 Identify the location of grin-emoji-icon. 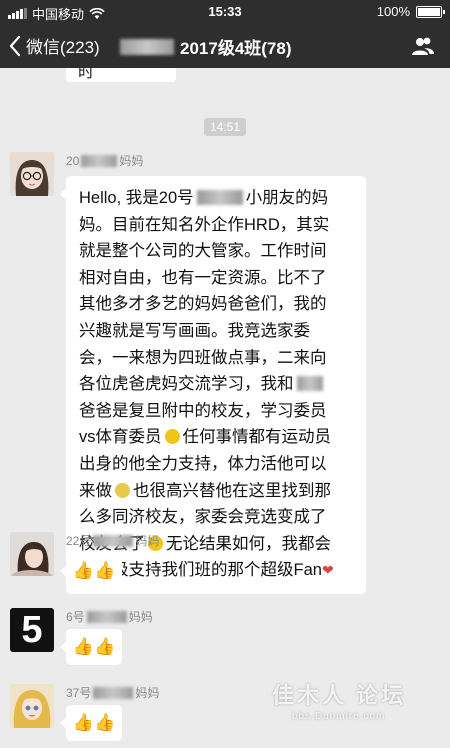
(172, 437).